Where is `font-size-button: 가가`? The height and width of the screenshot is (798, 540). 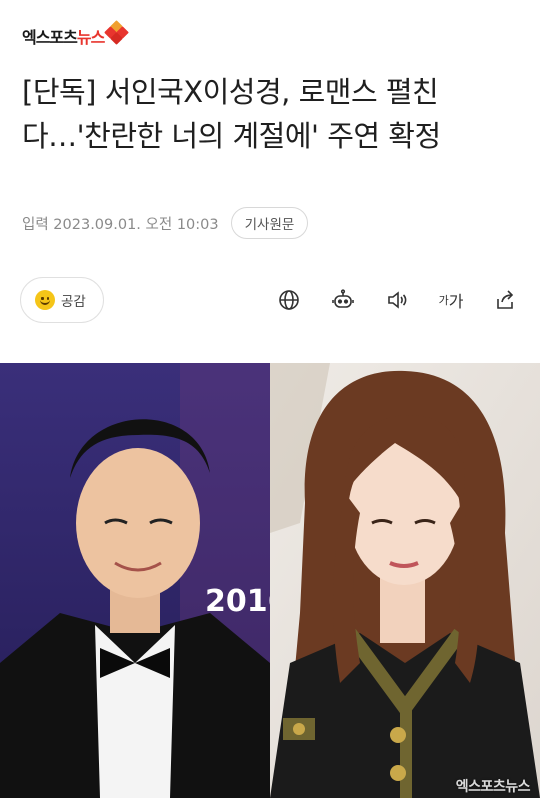
font-size-button: 가가 is located at coordinates (451, 300).